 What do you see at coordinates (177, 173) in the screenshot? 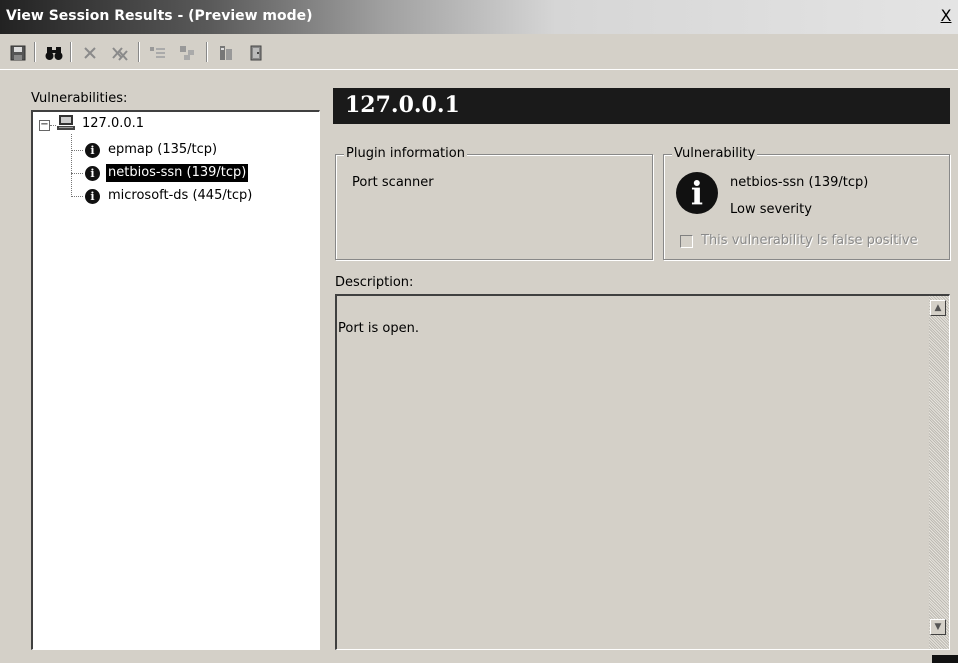
I see `tree-item-netbios-ssn: netbios-ssn (139/tcp)` at bounding box center [177, 173].